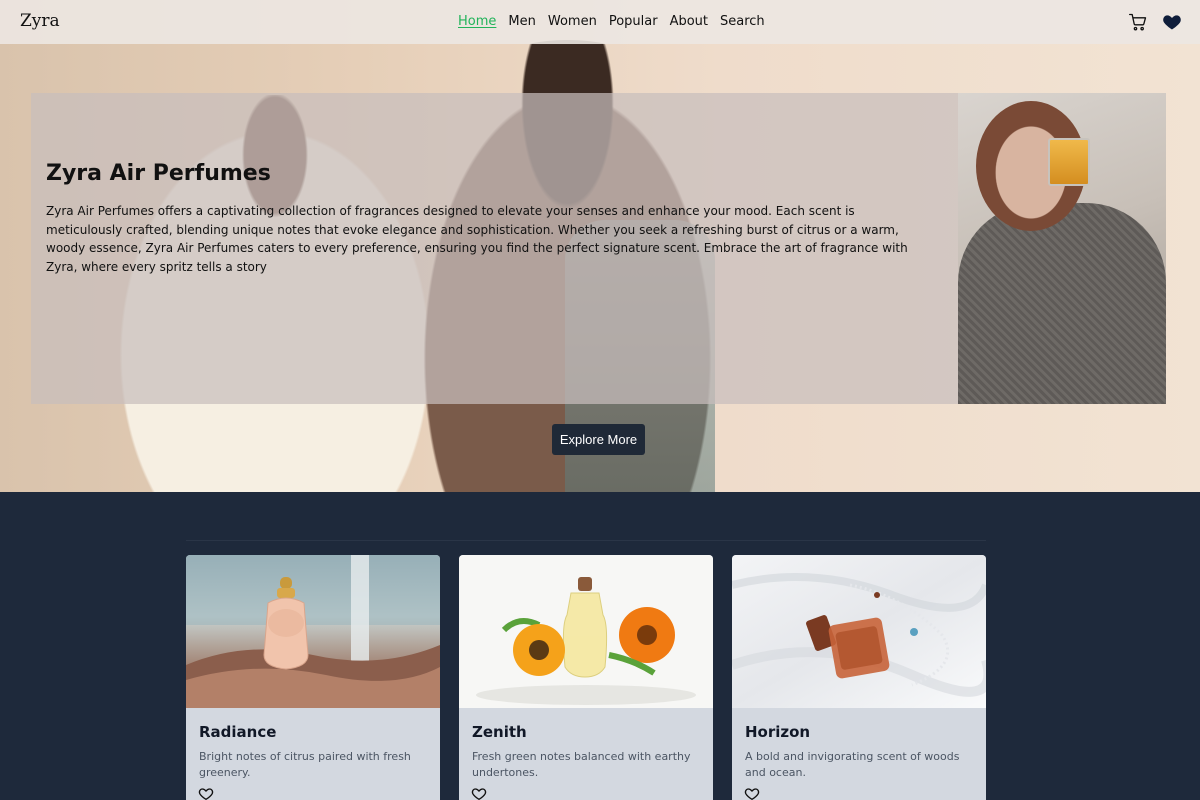  Describe the element at coordinates (586, 540) in the screenshot. I see `section-divider` at that location.